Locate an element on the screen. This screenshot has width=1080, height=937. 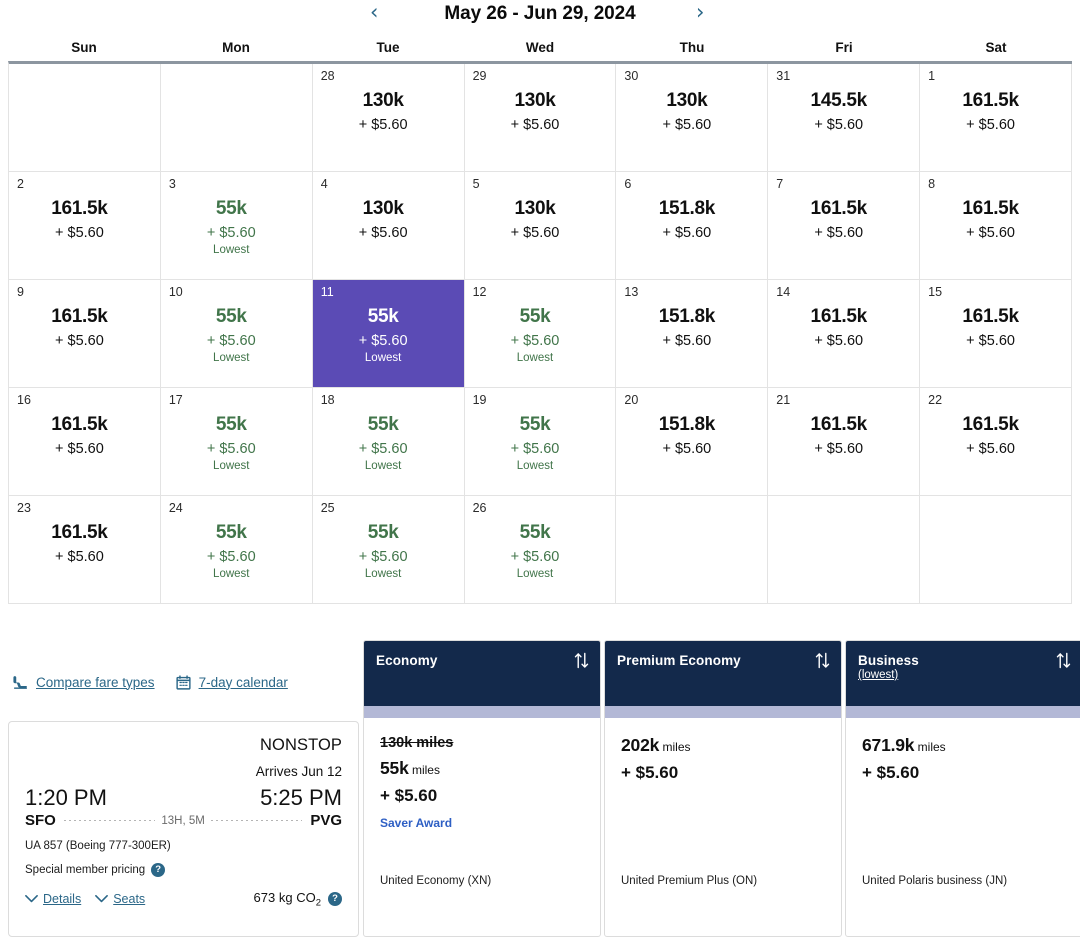
calendar-day-number: 11 is located at coordinates (327, 292).